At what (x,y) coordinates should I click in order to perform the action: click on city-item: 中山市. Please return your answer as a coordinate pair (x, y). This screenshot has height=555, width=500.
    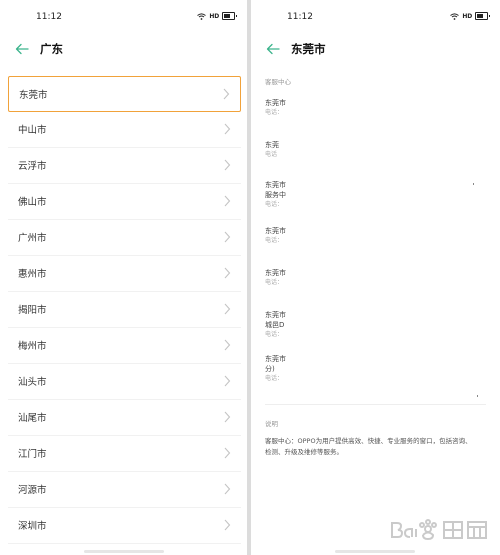
    Looking at the image, I should click on (124, 130).